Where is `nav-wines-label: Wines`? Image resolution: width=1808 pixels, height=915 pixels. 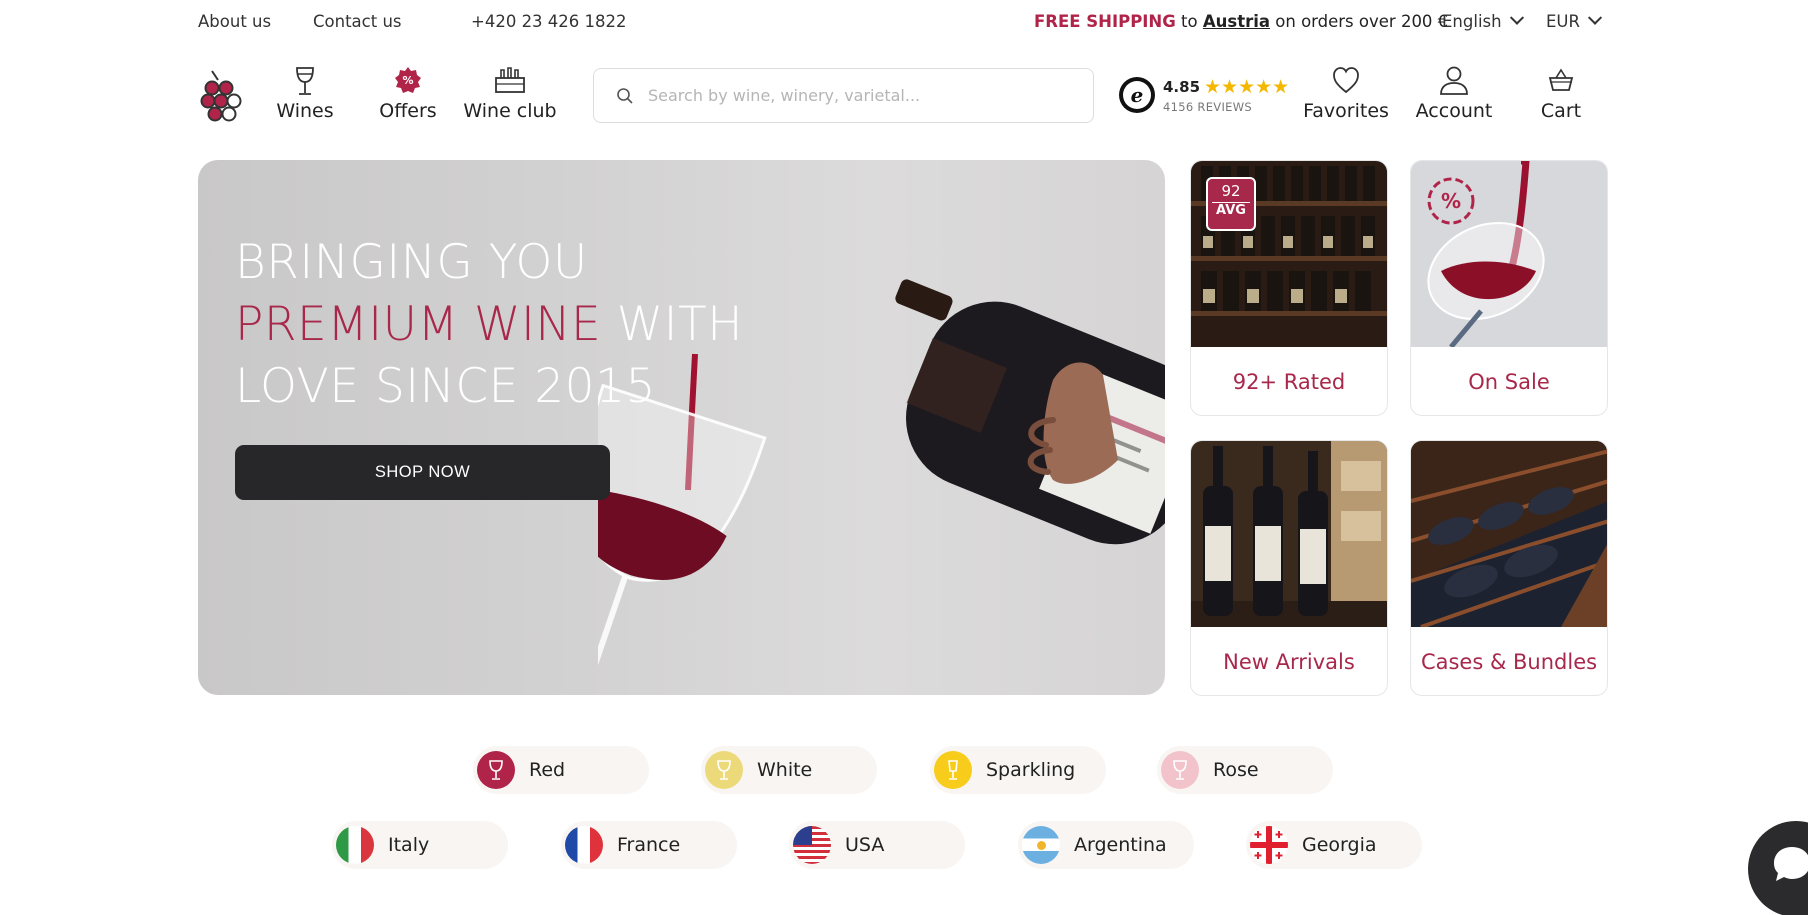
nav-wines-label: Wines is located at coordinates (305, 111).